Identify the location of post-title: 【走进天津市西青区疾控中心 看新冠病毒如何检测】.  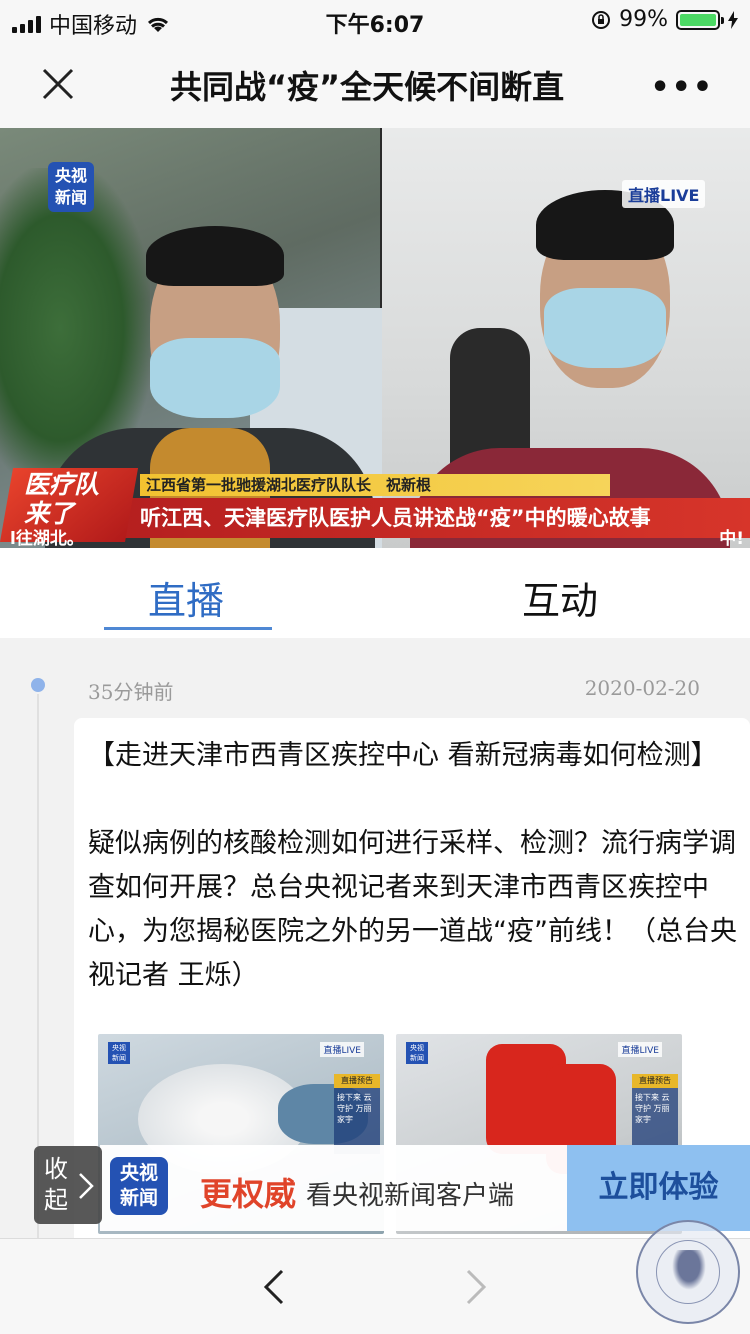
(403, 755).